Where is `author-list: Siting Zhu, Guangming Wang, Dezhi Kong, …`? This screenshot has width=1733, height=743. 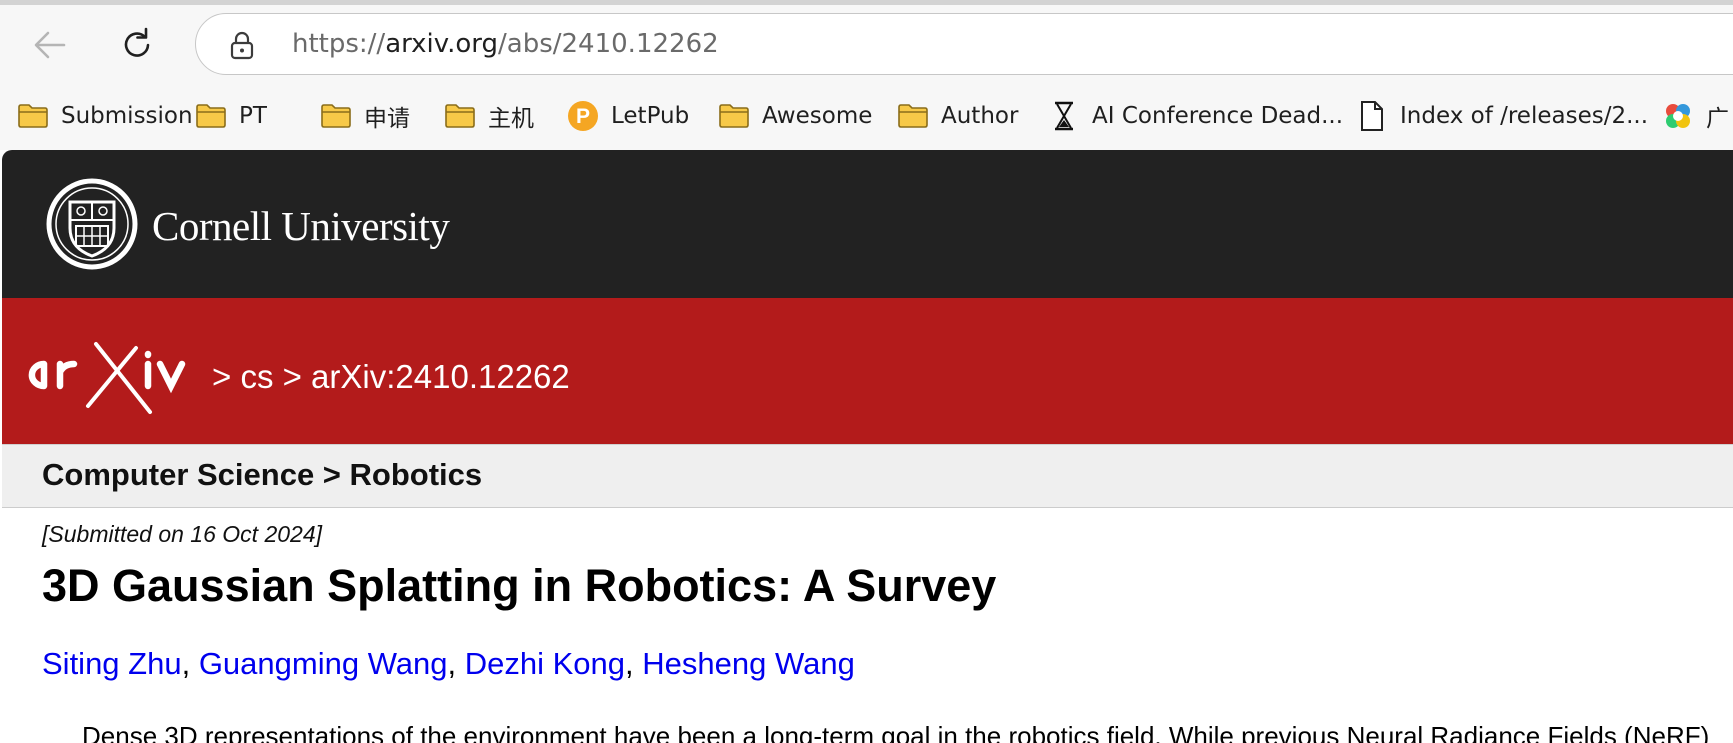
author-list: Siting Zhu, Guangming Wang, Dezhi Kong, … is located at coordinates (448, 663).